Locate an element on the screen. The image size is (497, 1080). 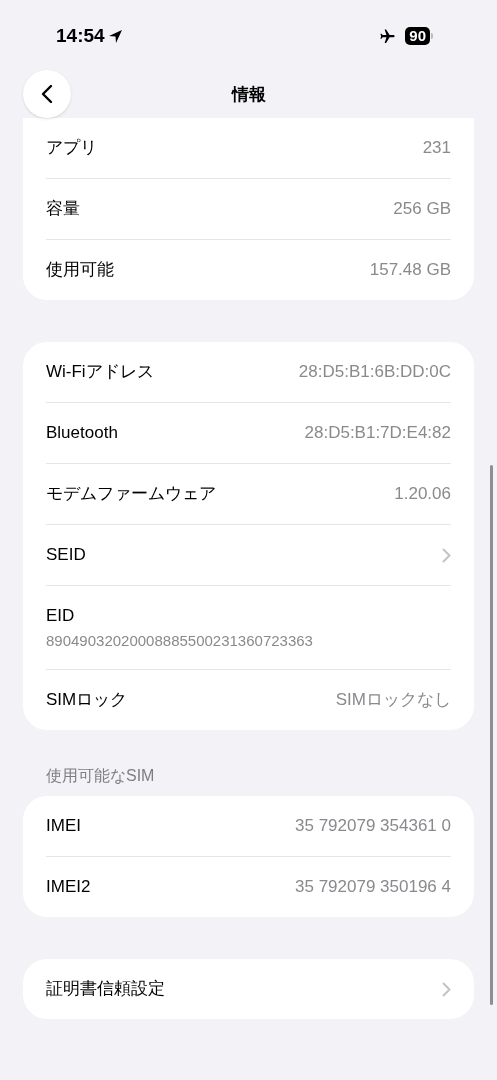
back-button is located at coordinates (47, 94).